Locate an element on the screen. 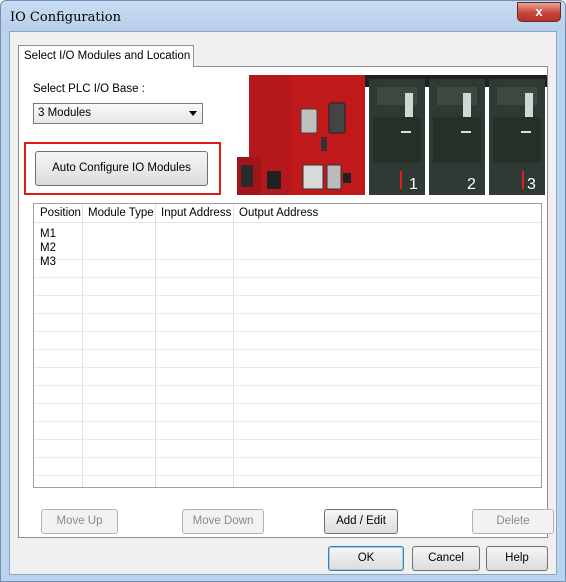 Image resolution: width=566 pixels, height=582 pixels. chevron-down-icon is located at coordinates (193, 113).